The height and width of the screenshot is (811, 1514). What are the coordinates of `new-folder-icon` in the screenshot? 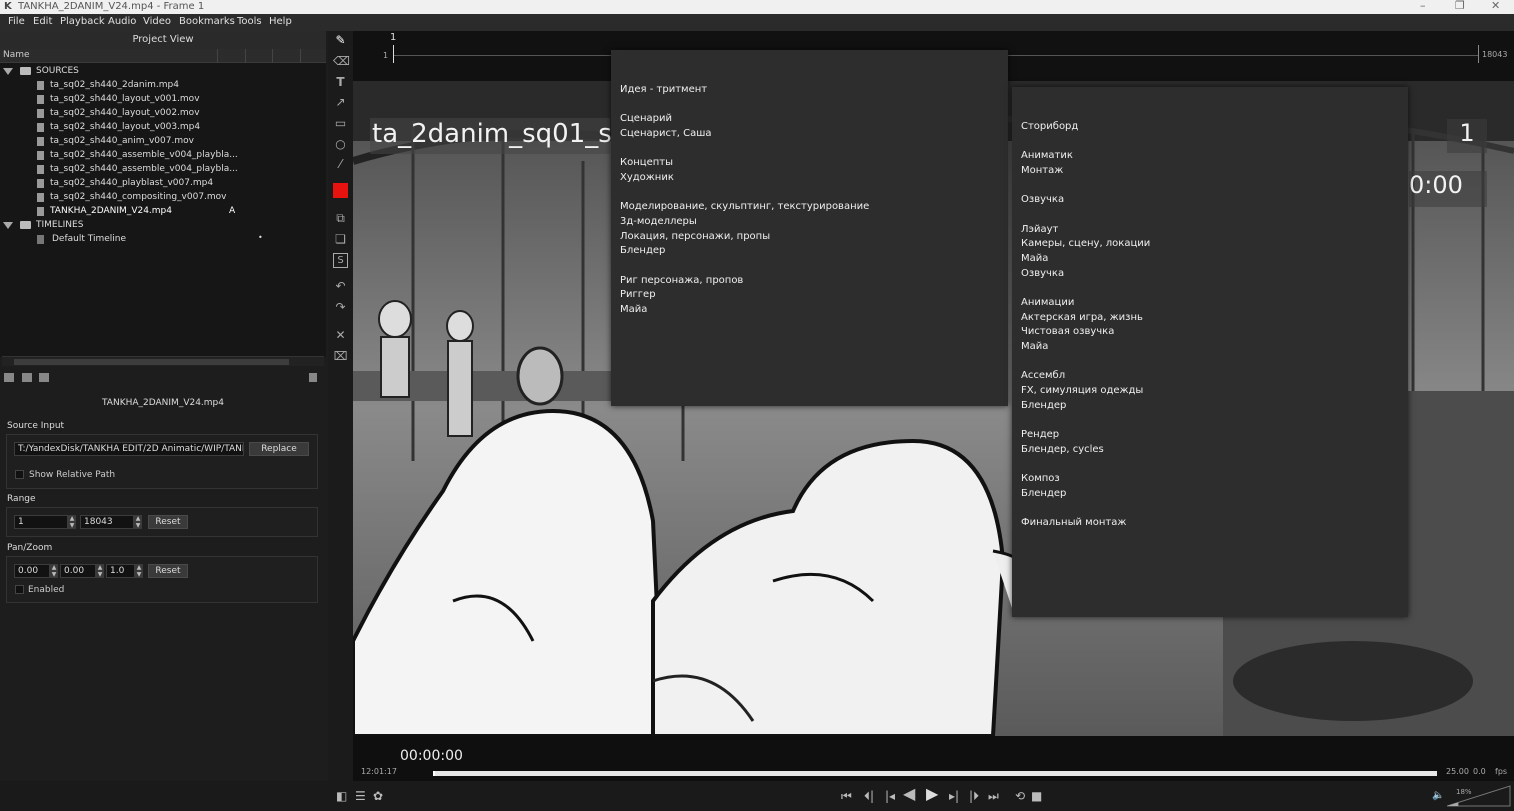 It's located at (9, 377).